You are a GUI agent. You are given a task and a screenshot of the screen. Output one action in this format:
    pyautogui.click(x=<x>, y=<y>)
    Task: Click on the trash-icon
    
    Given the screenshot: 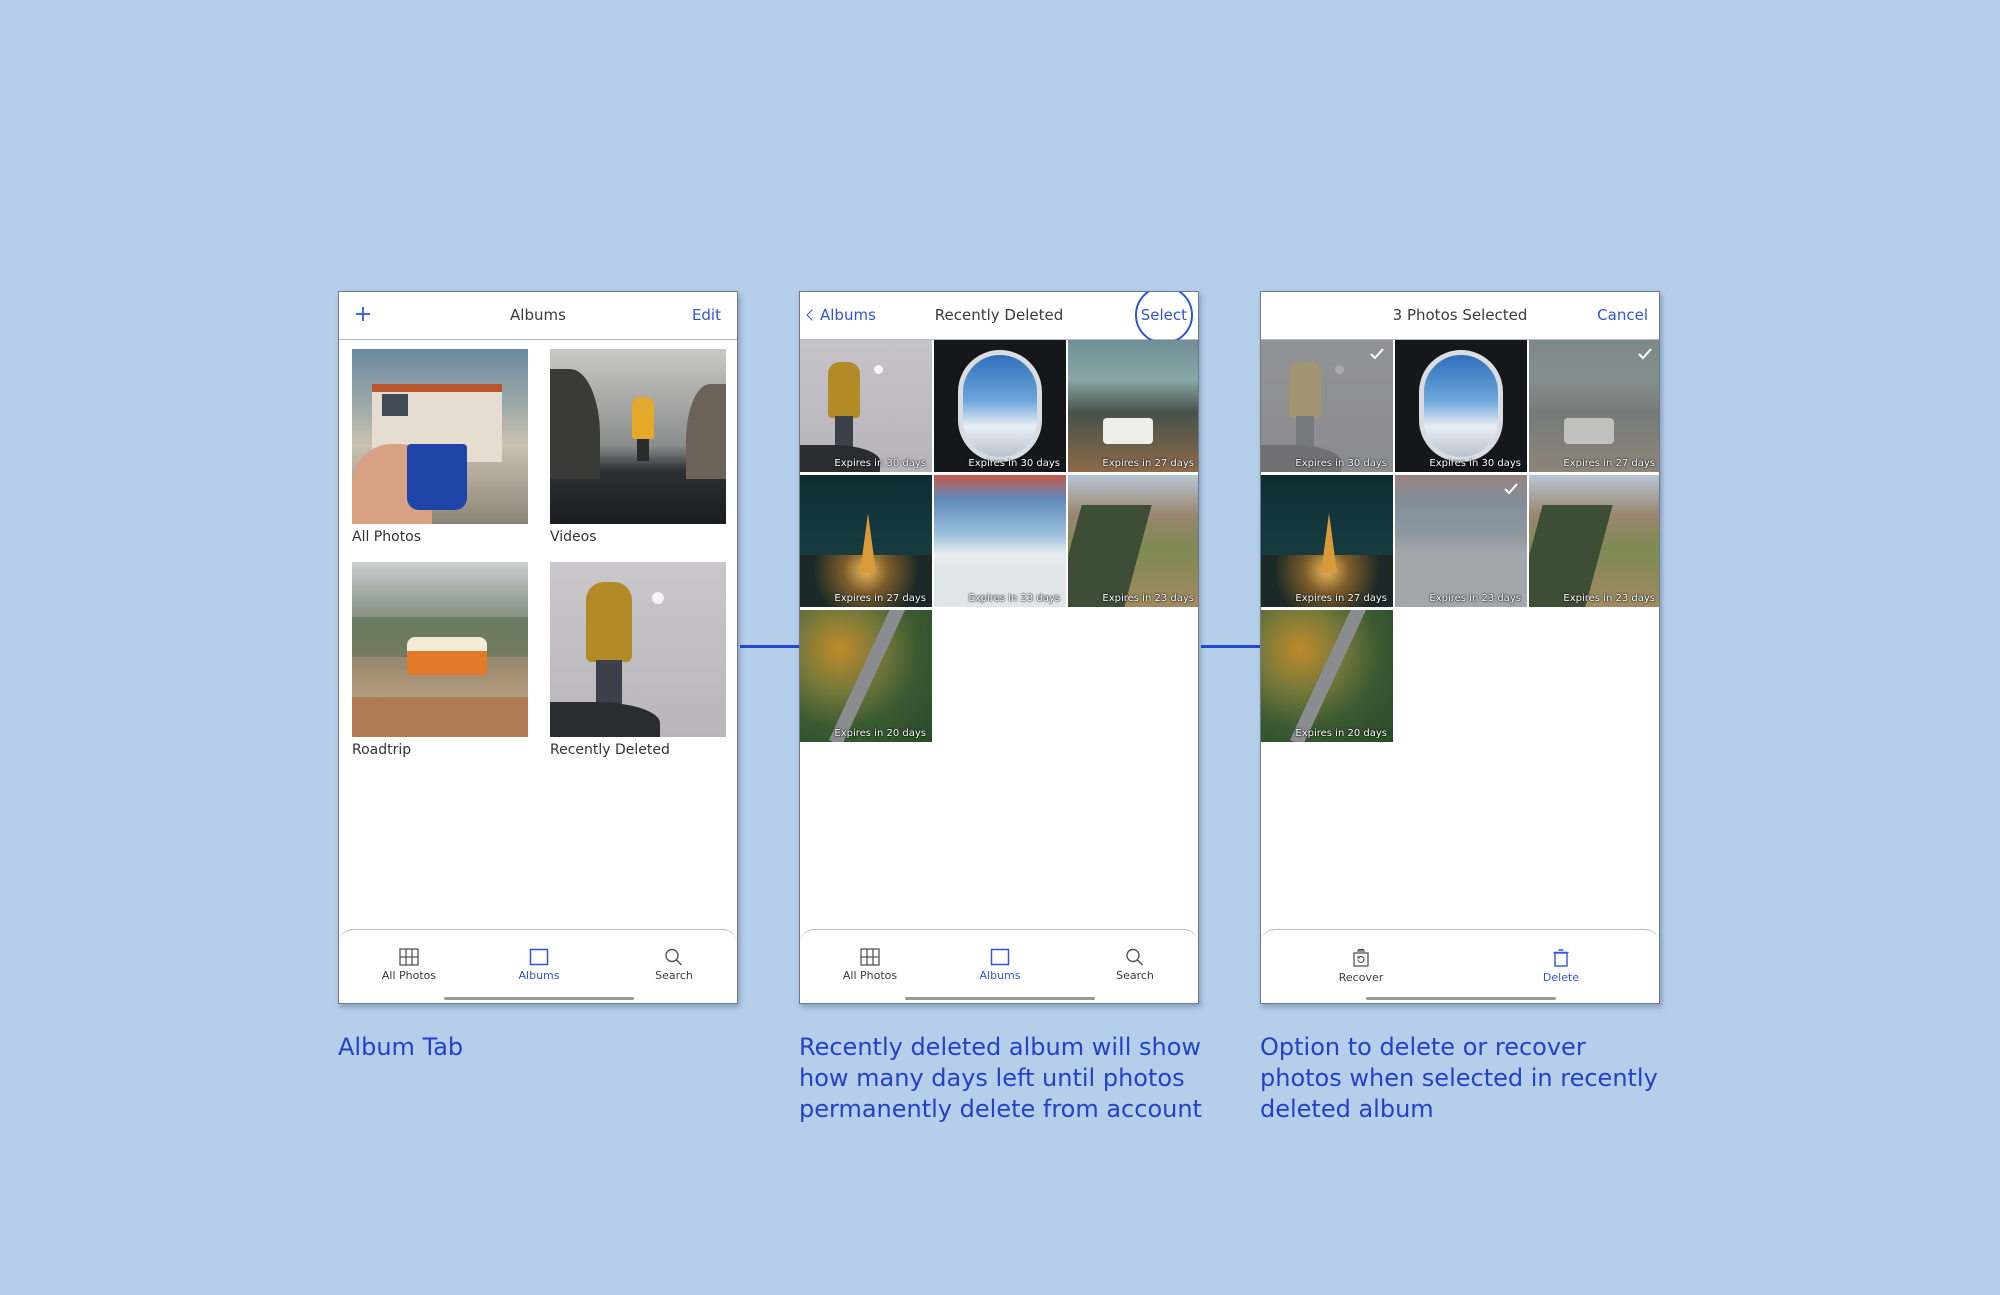 What is the action you would take?
    pyautogui.click(x=1561, y=958)
    